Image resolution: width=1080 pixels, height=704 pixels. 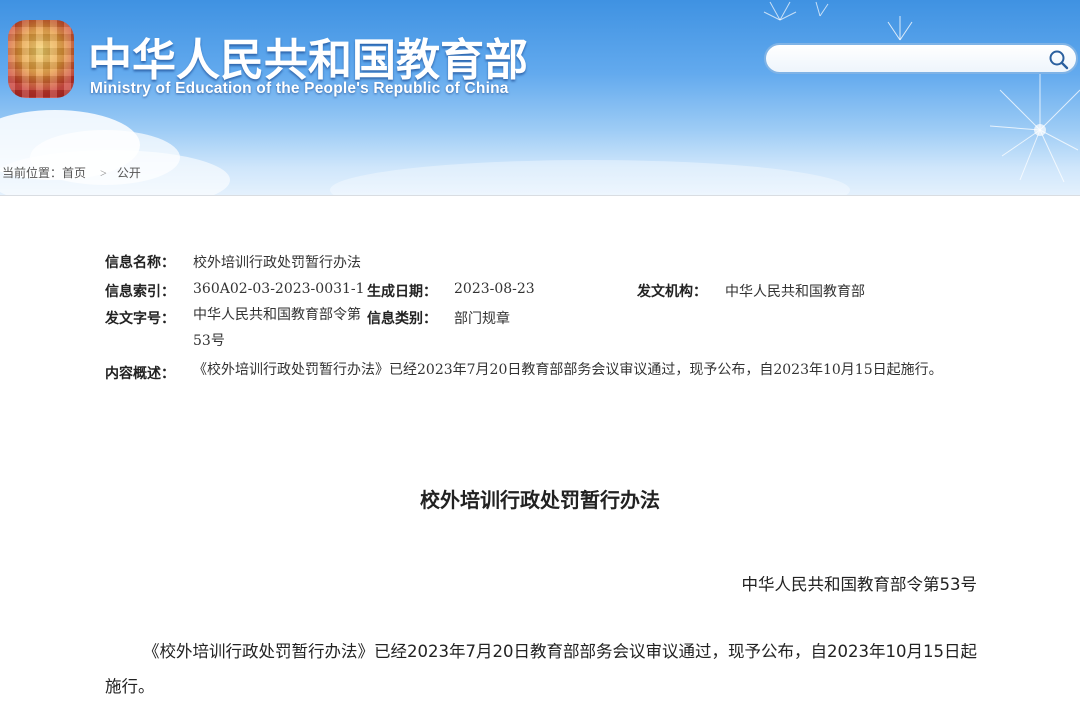 I want to click on info-index-value: 360A02-03-2023-0031-1, so click(x=279, y=289).